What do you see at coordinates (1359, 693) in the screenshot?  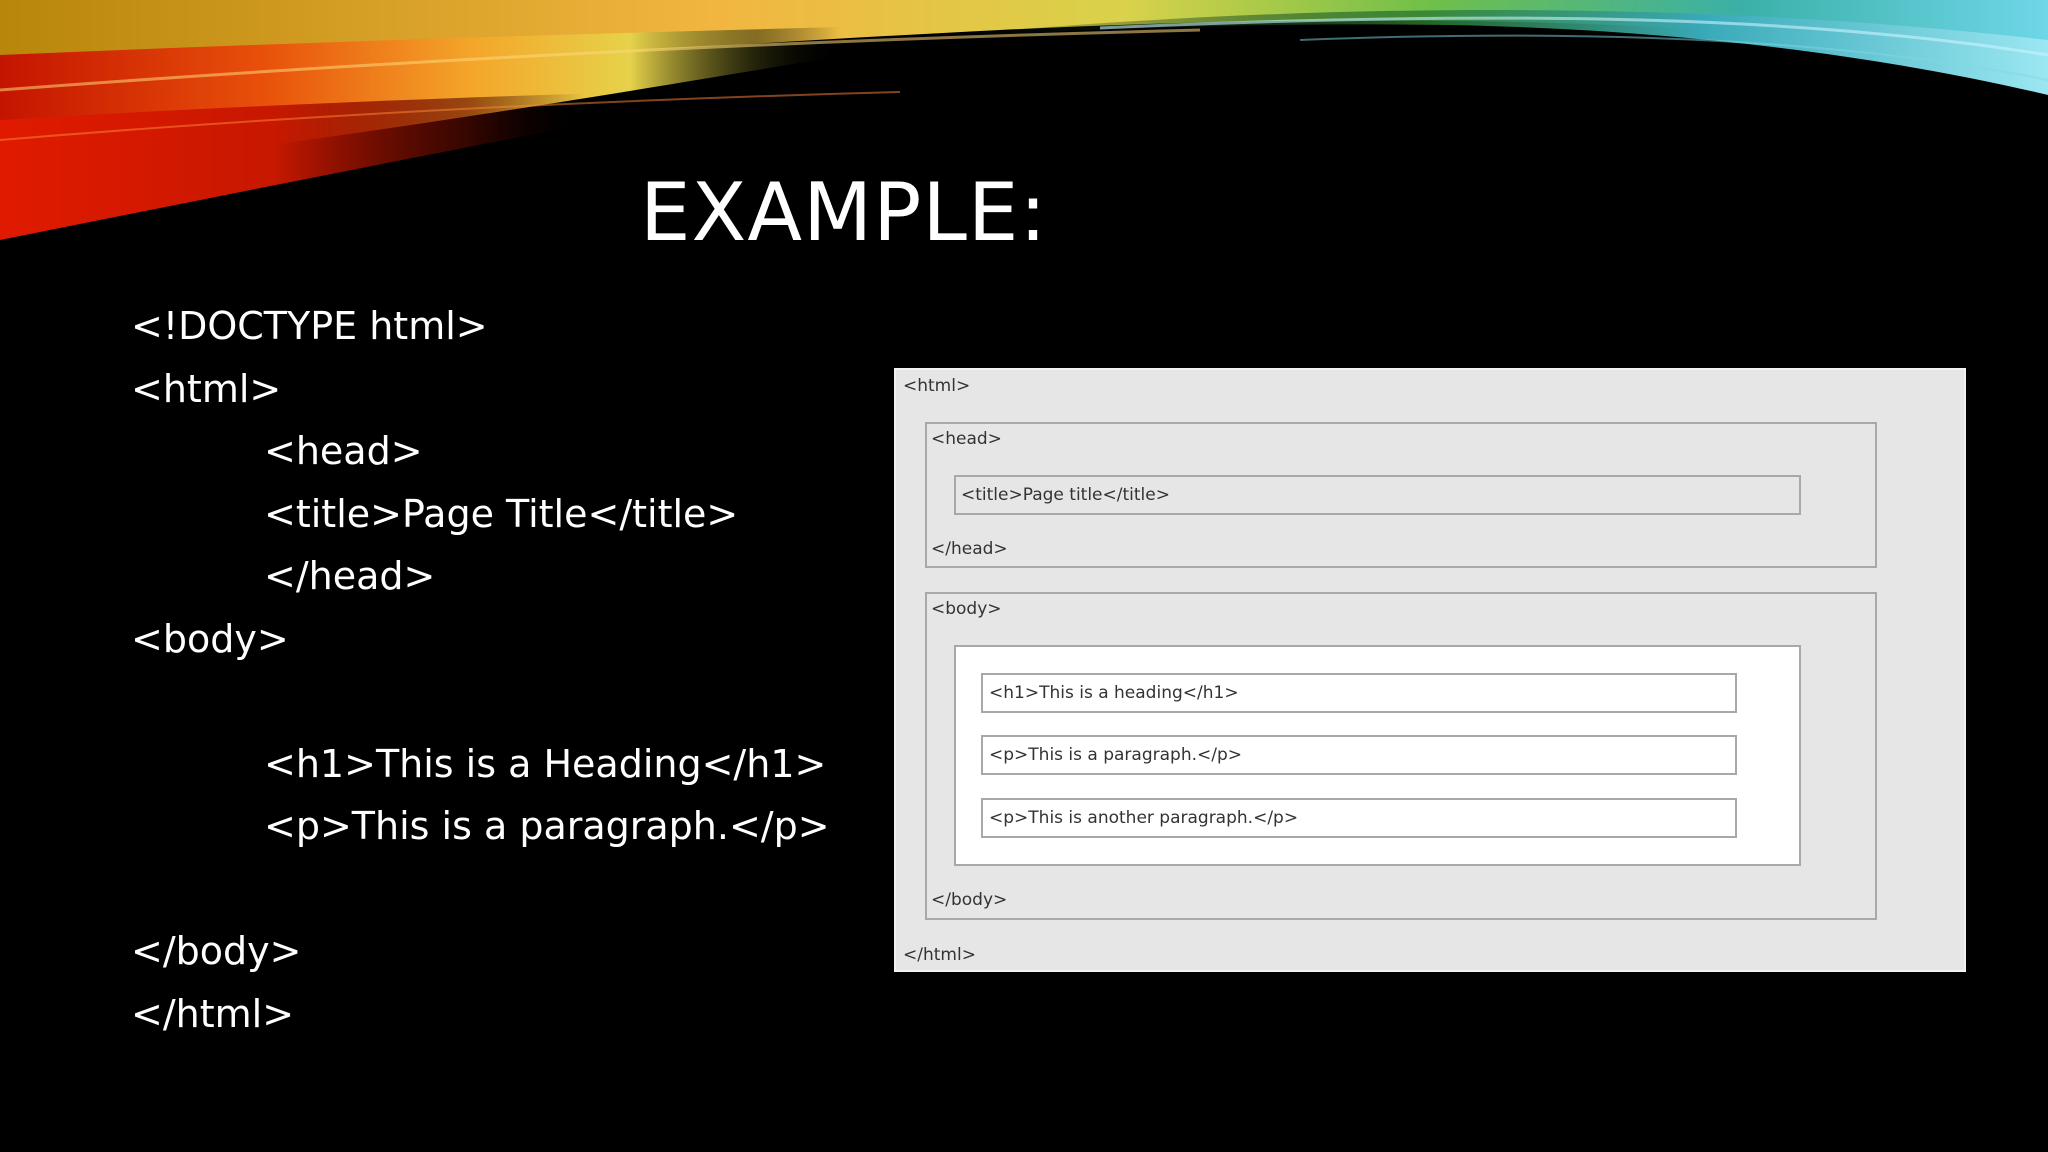 I see `h1-box: <h1>This is a heading</h1>` at bounding box center [1359, 693].